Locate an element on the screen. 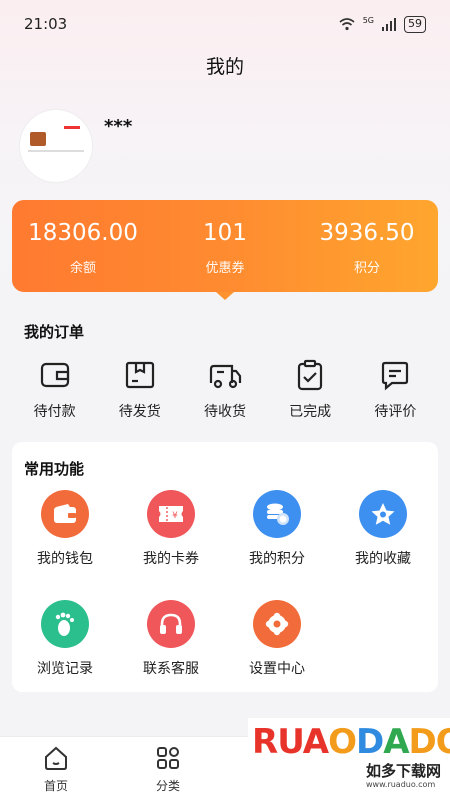  stat-label: 积分 is located at coordinates (366, 268).